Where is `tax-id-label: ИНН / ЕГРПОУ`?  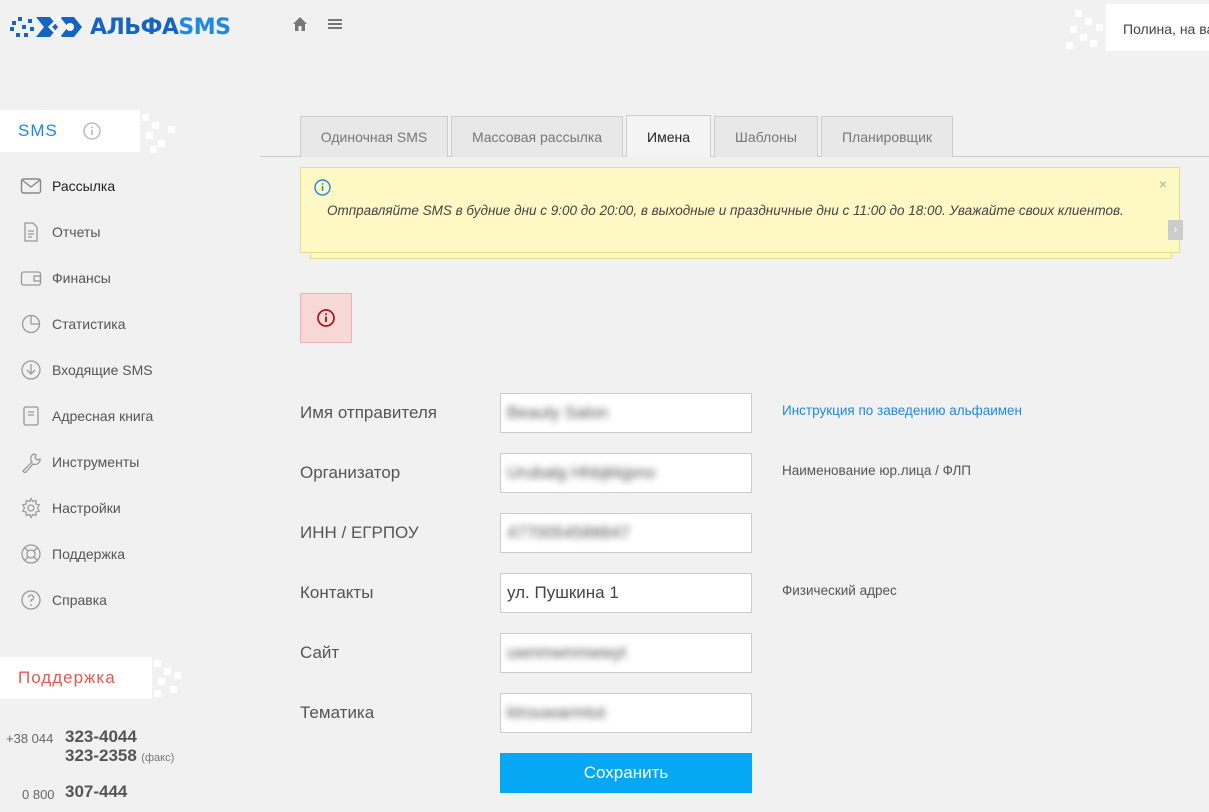 tax-id-label: ИНН / ЕГРПОУ is located at coordinates (359, 532).